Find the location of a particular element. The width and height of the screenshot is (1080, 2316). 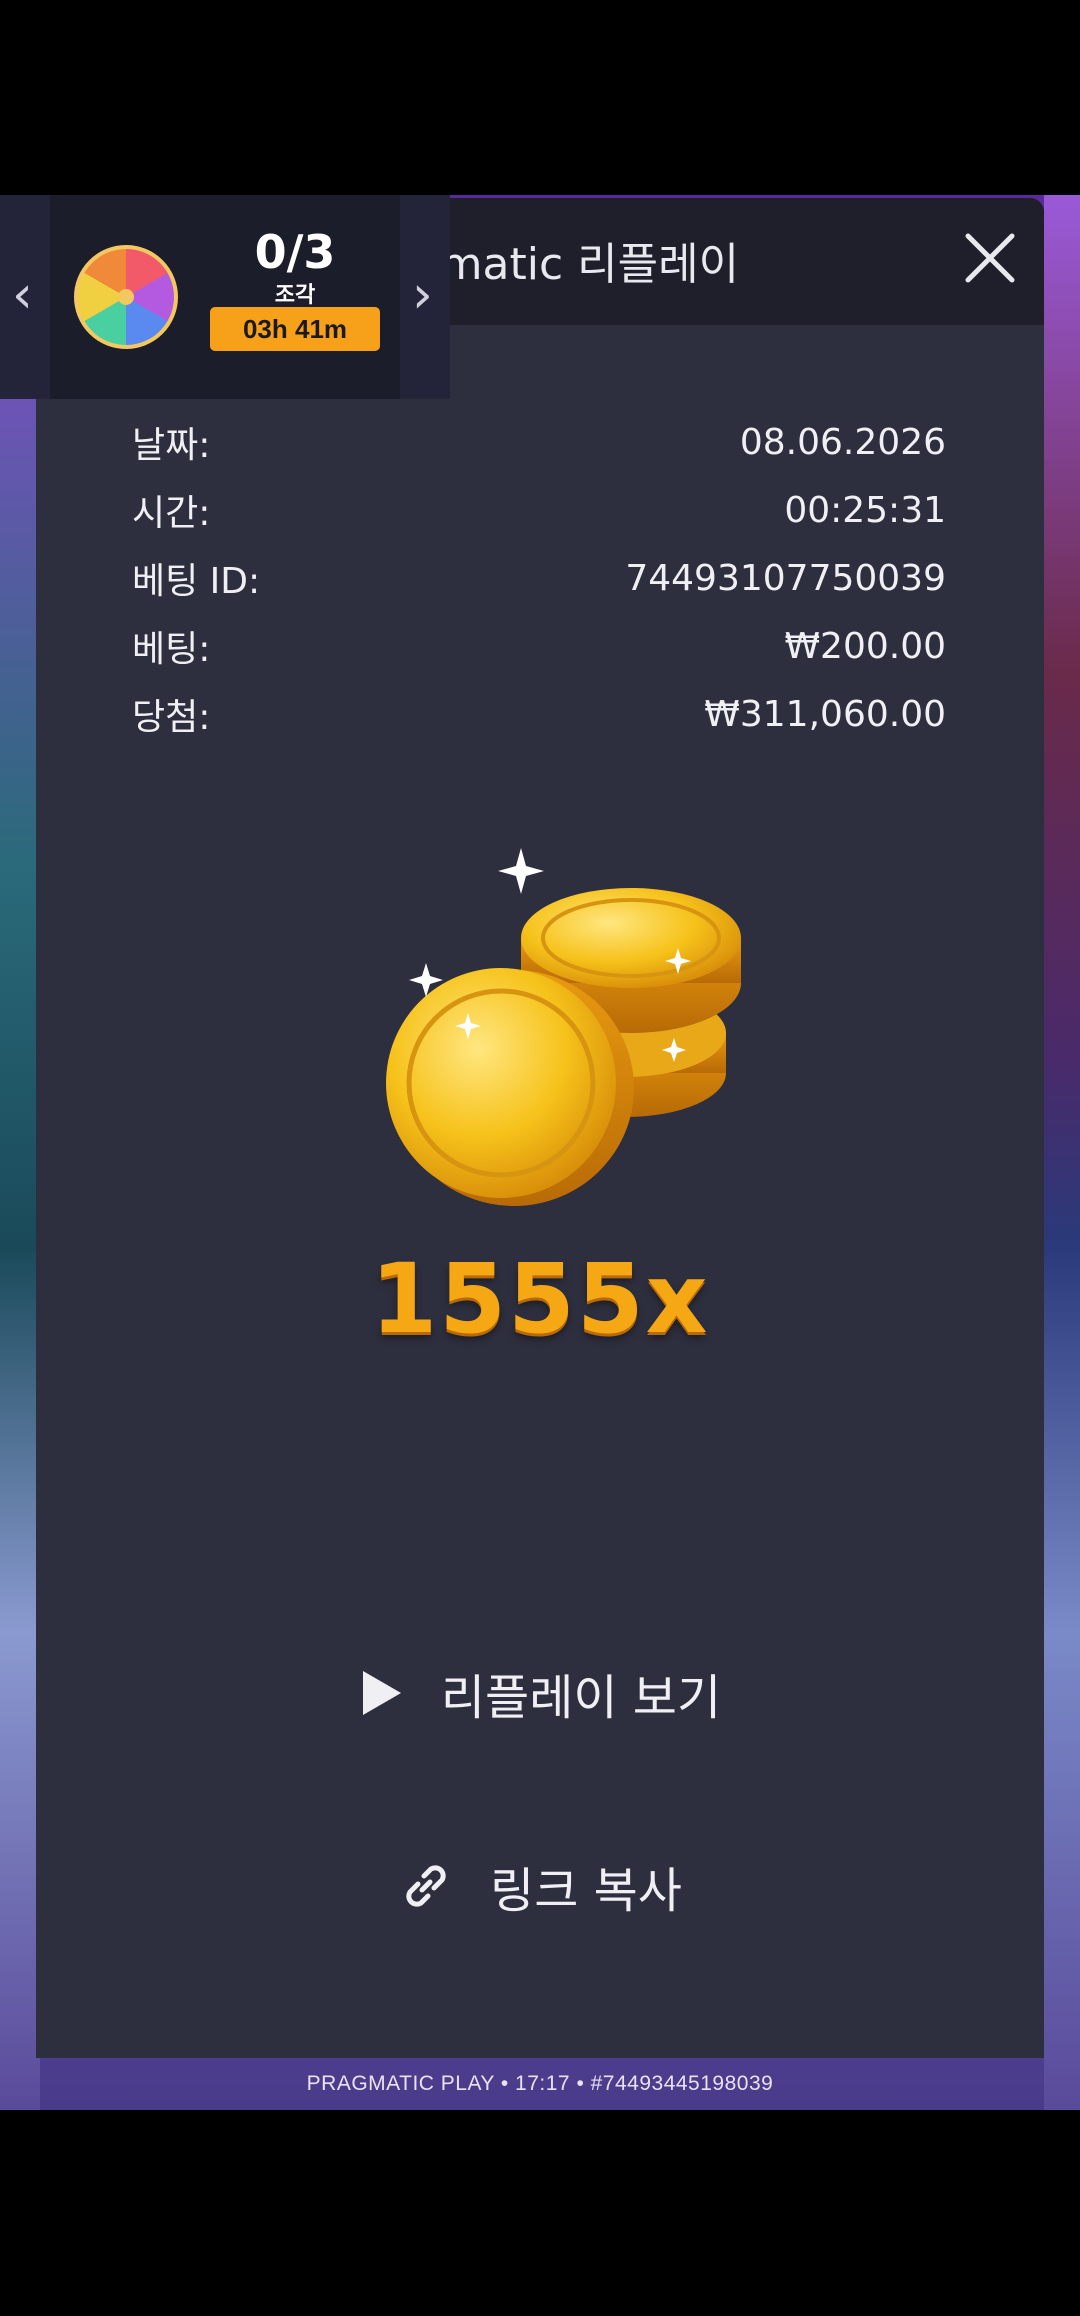

detail-row-bet: 베팅: ₩200.00 is located at coordinates (539, 646).